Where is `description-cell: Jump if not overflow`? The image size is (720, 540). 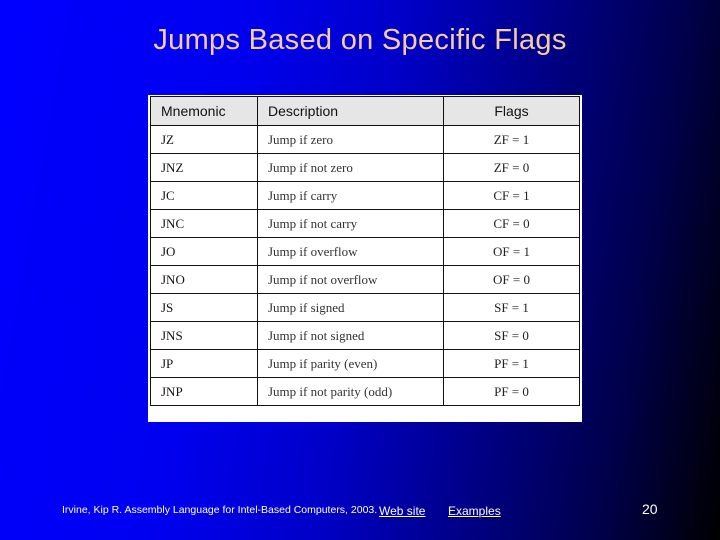 description-cell: Jump if not overflow is located at coordinates (350, 279).